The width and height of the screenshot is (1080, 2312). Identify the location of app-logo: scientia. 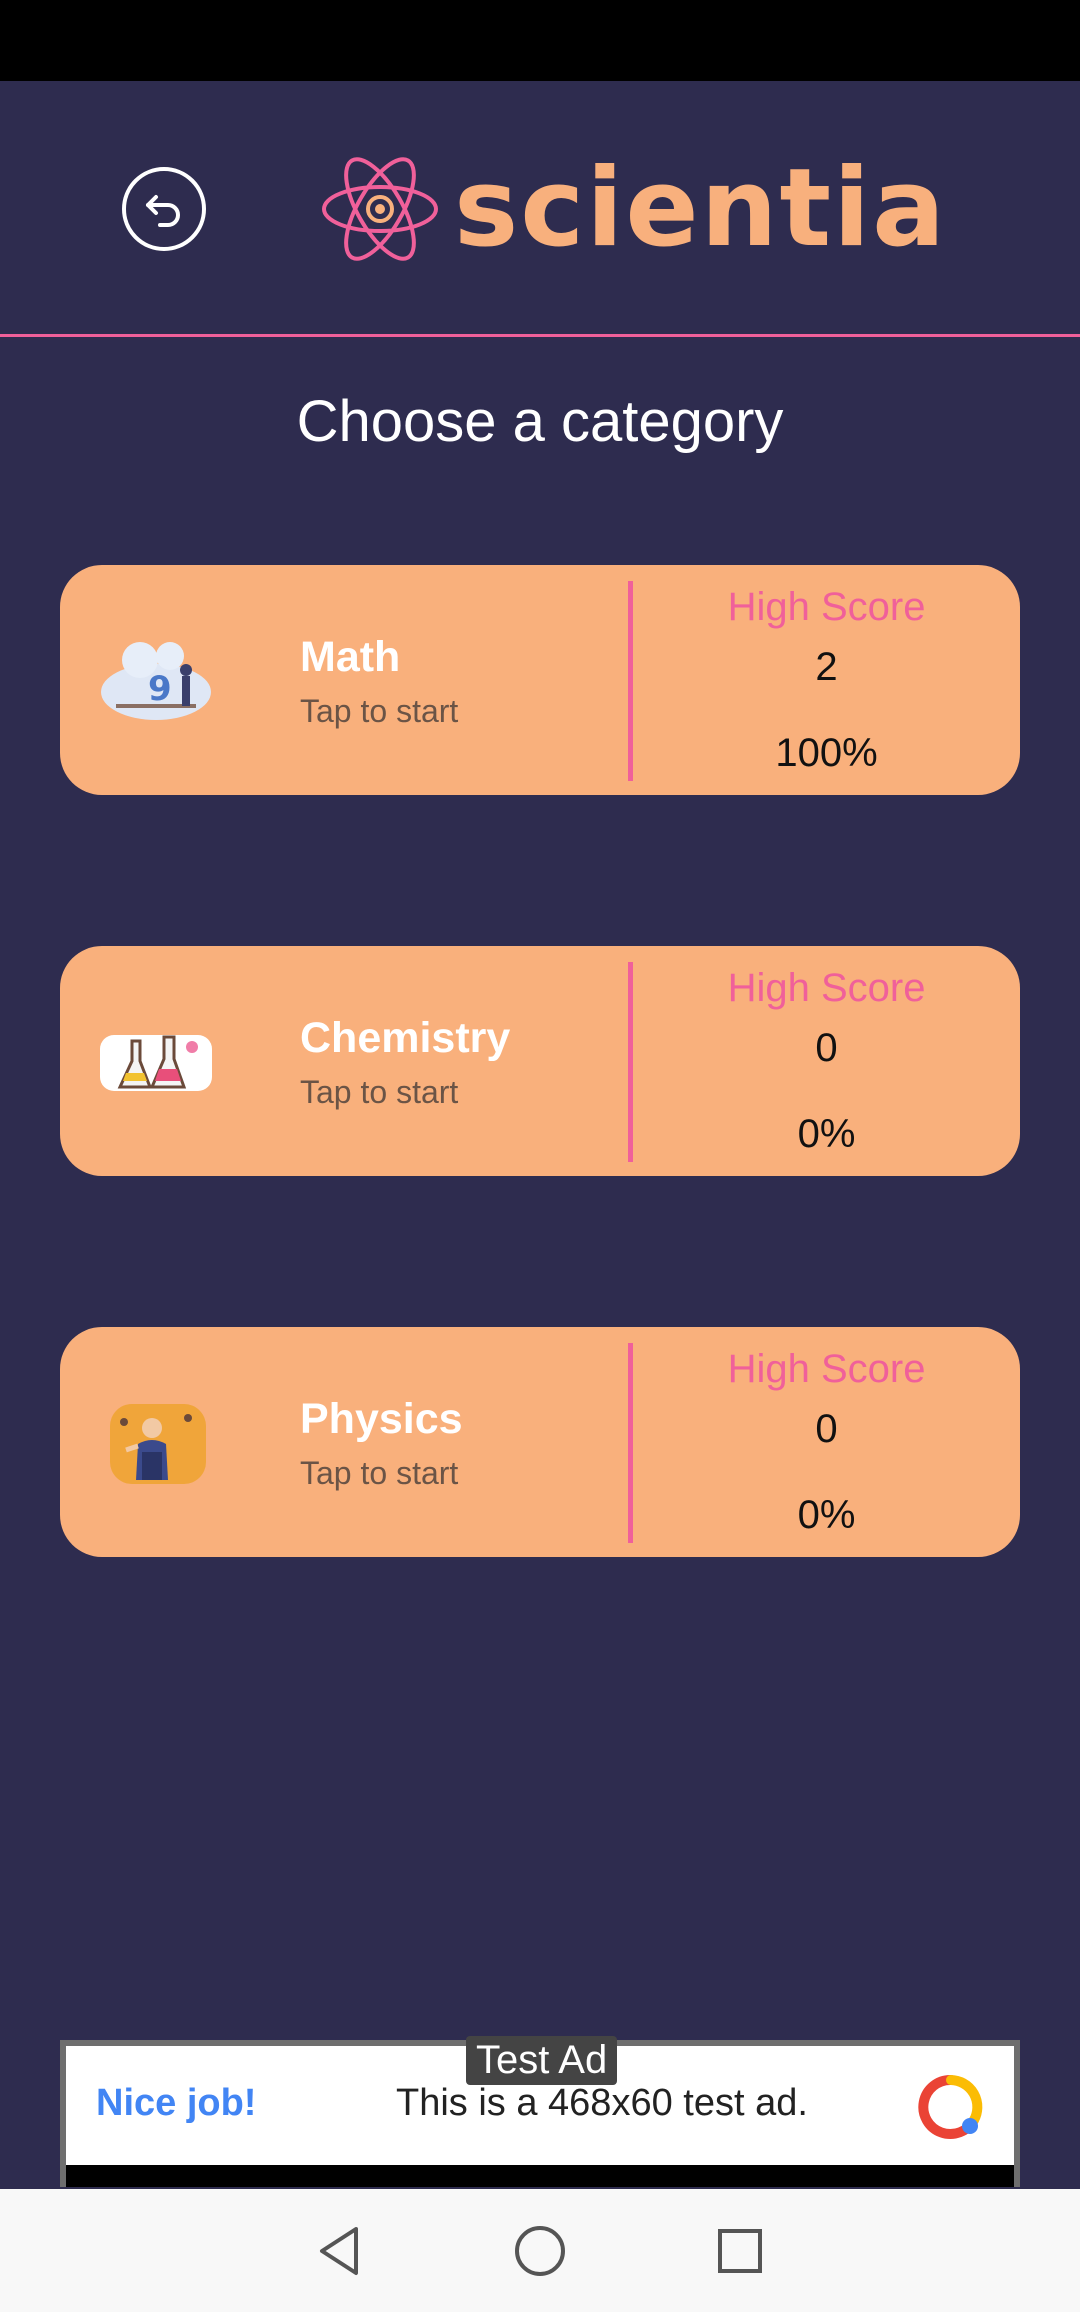
(632, 209).